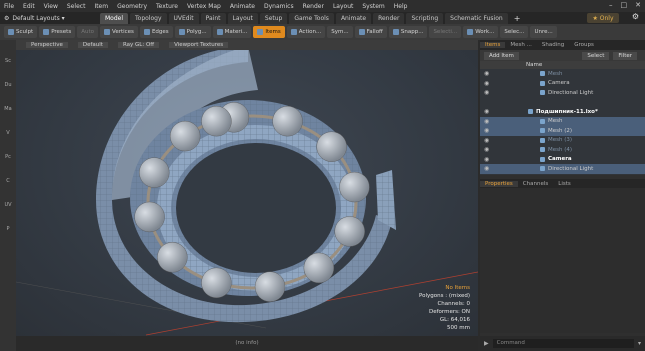 Image resolution: width=645 pixels, height=351 pixels. What do you see at coordinates (584, 45) in the screenshot?
I see `panel-tab-3: Groups` at bounding box center [584, 45].